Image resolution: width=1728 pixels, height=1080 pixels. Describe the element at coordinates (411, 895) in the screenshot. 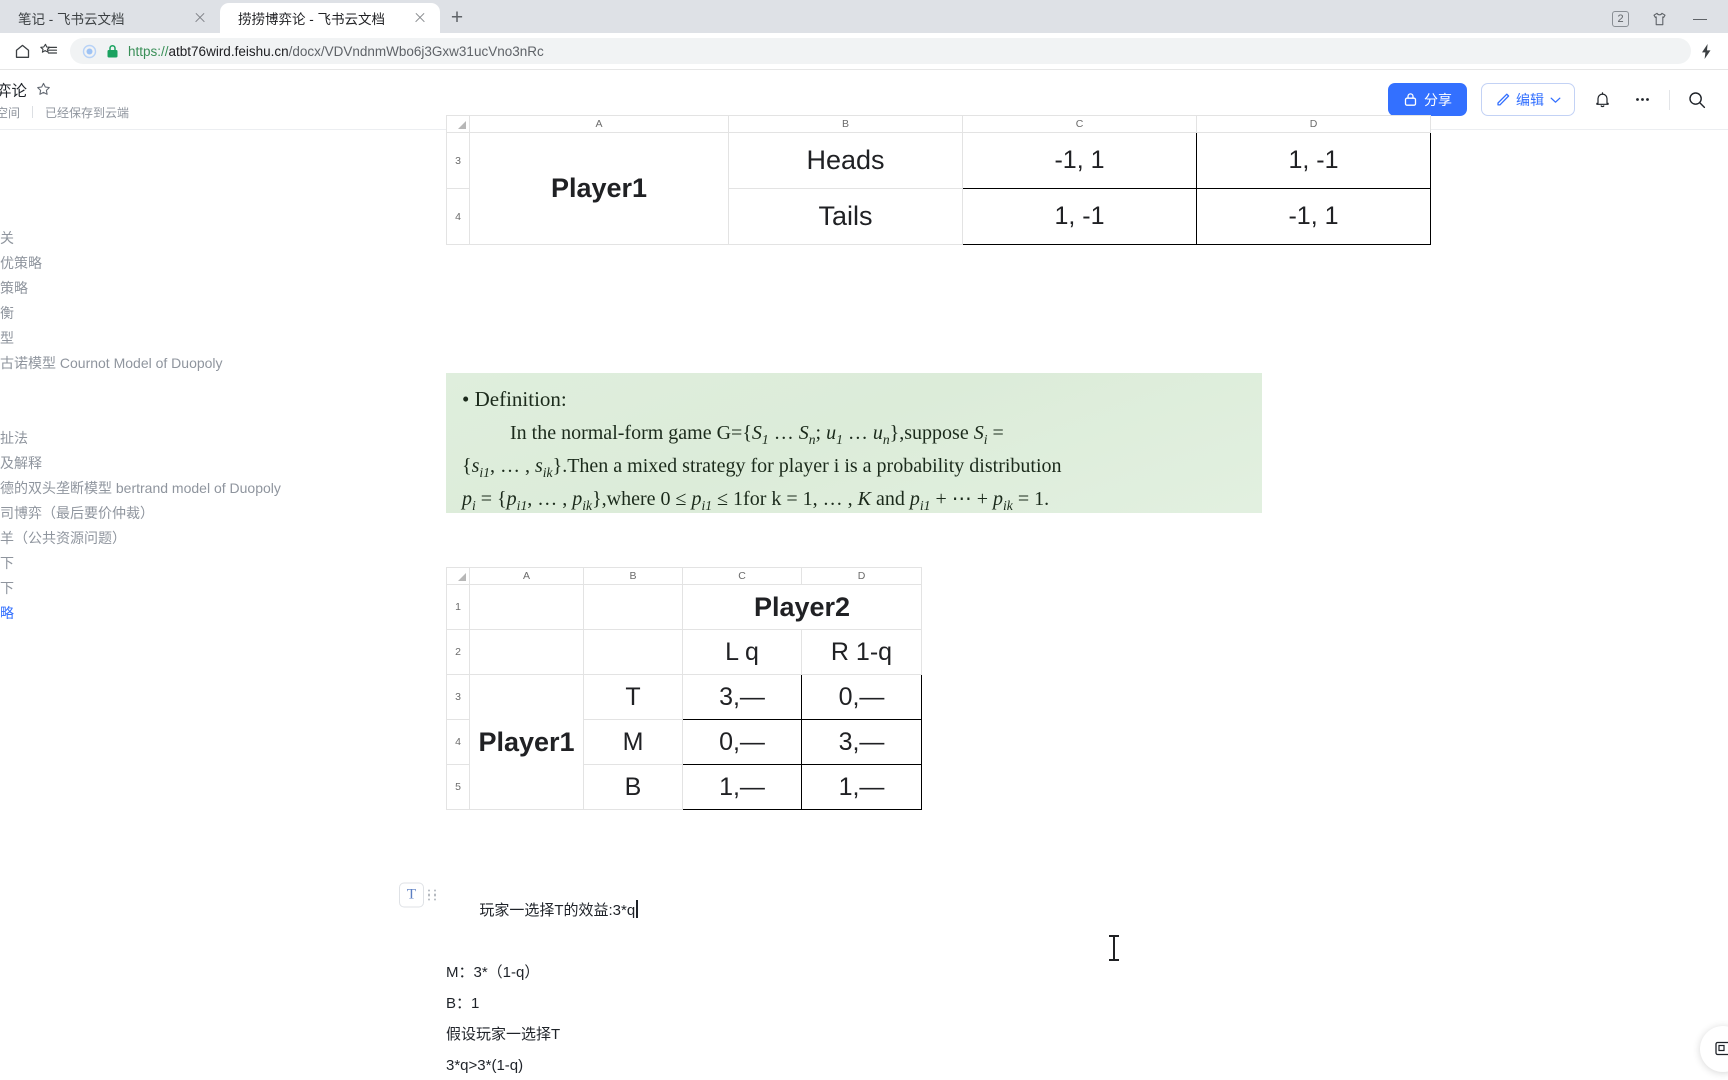

I see `text-block-type-icon: T` at that location.